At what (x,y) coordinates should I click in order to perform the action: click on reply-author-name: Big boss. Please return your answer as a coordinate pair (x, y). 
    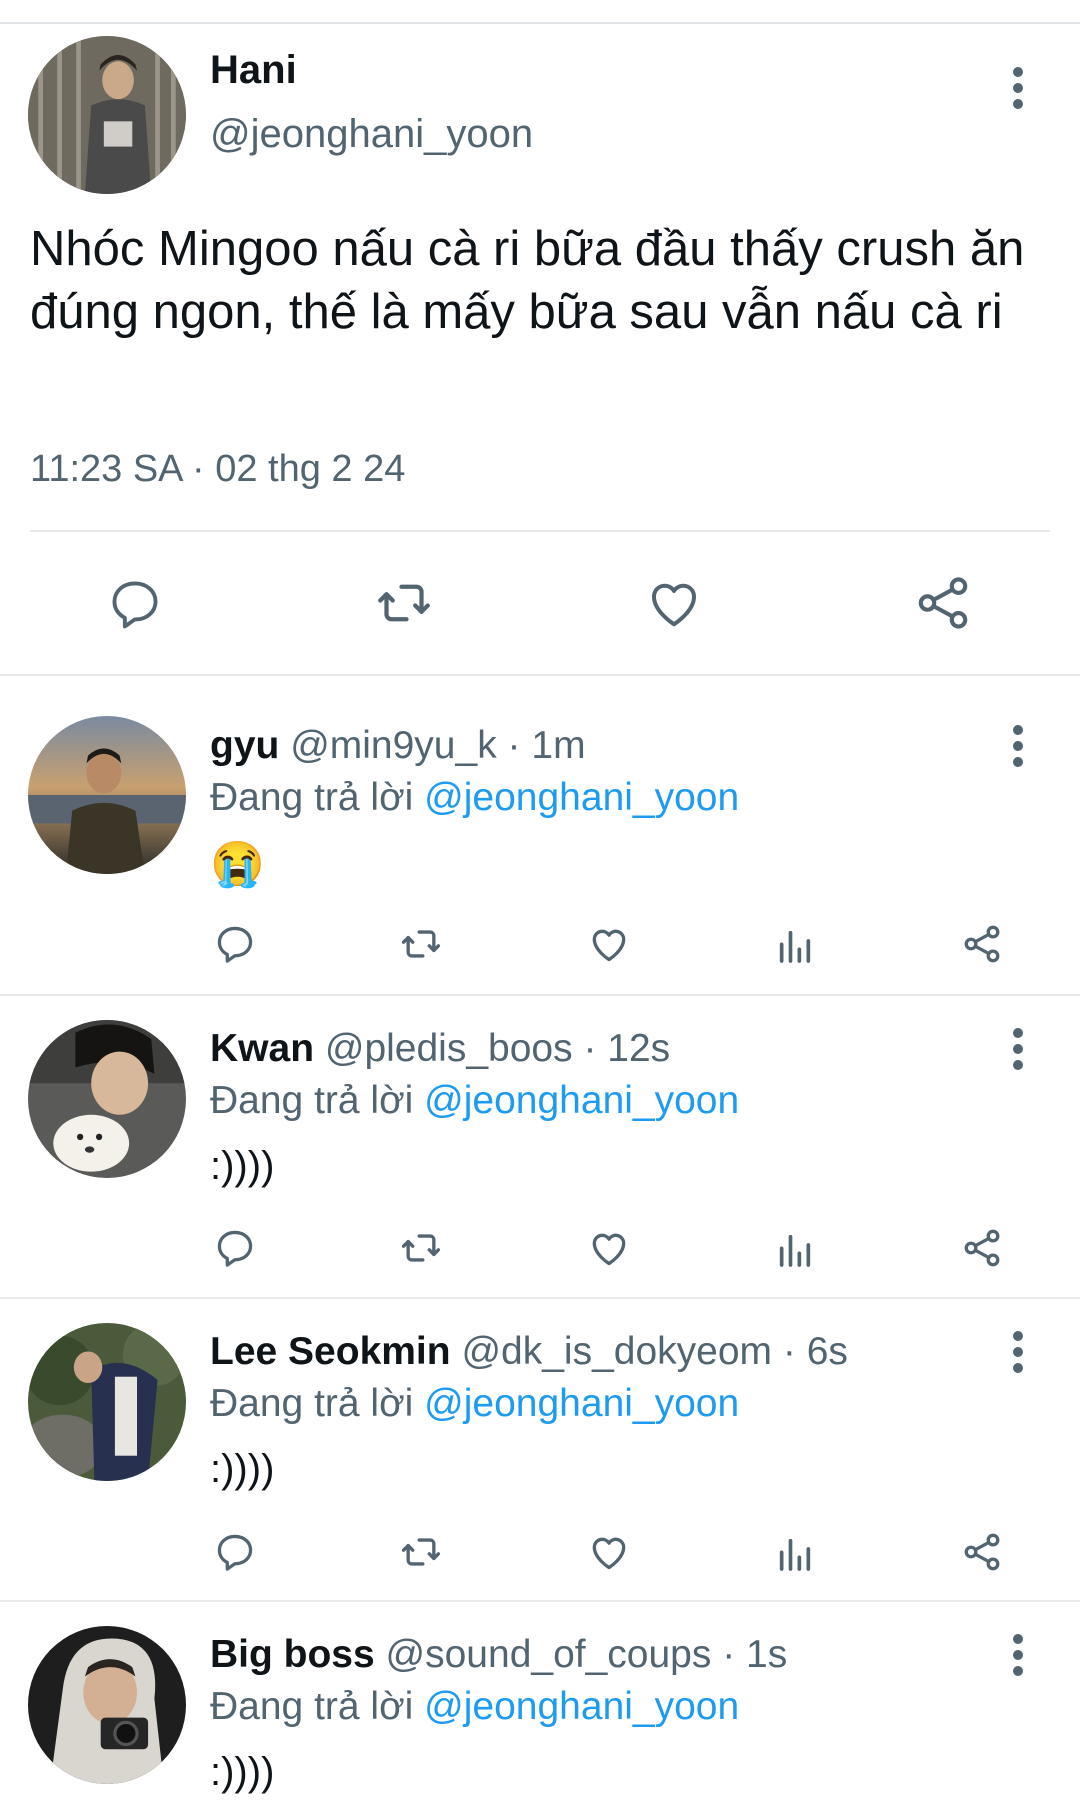
    Looking at the image, I should click on (292, 1654).